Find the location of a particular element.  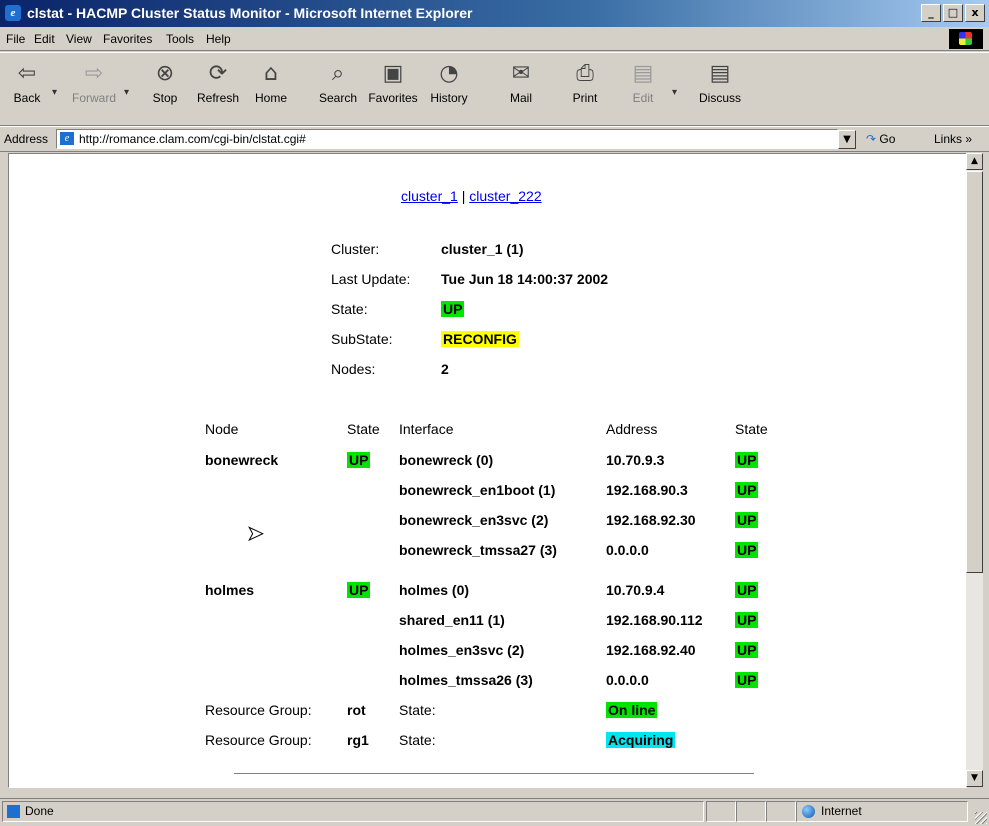

globe-icon is located at coordinates (808, 811).